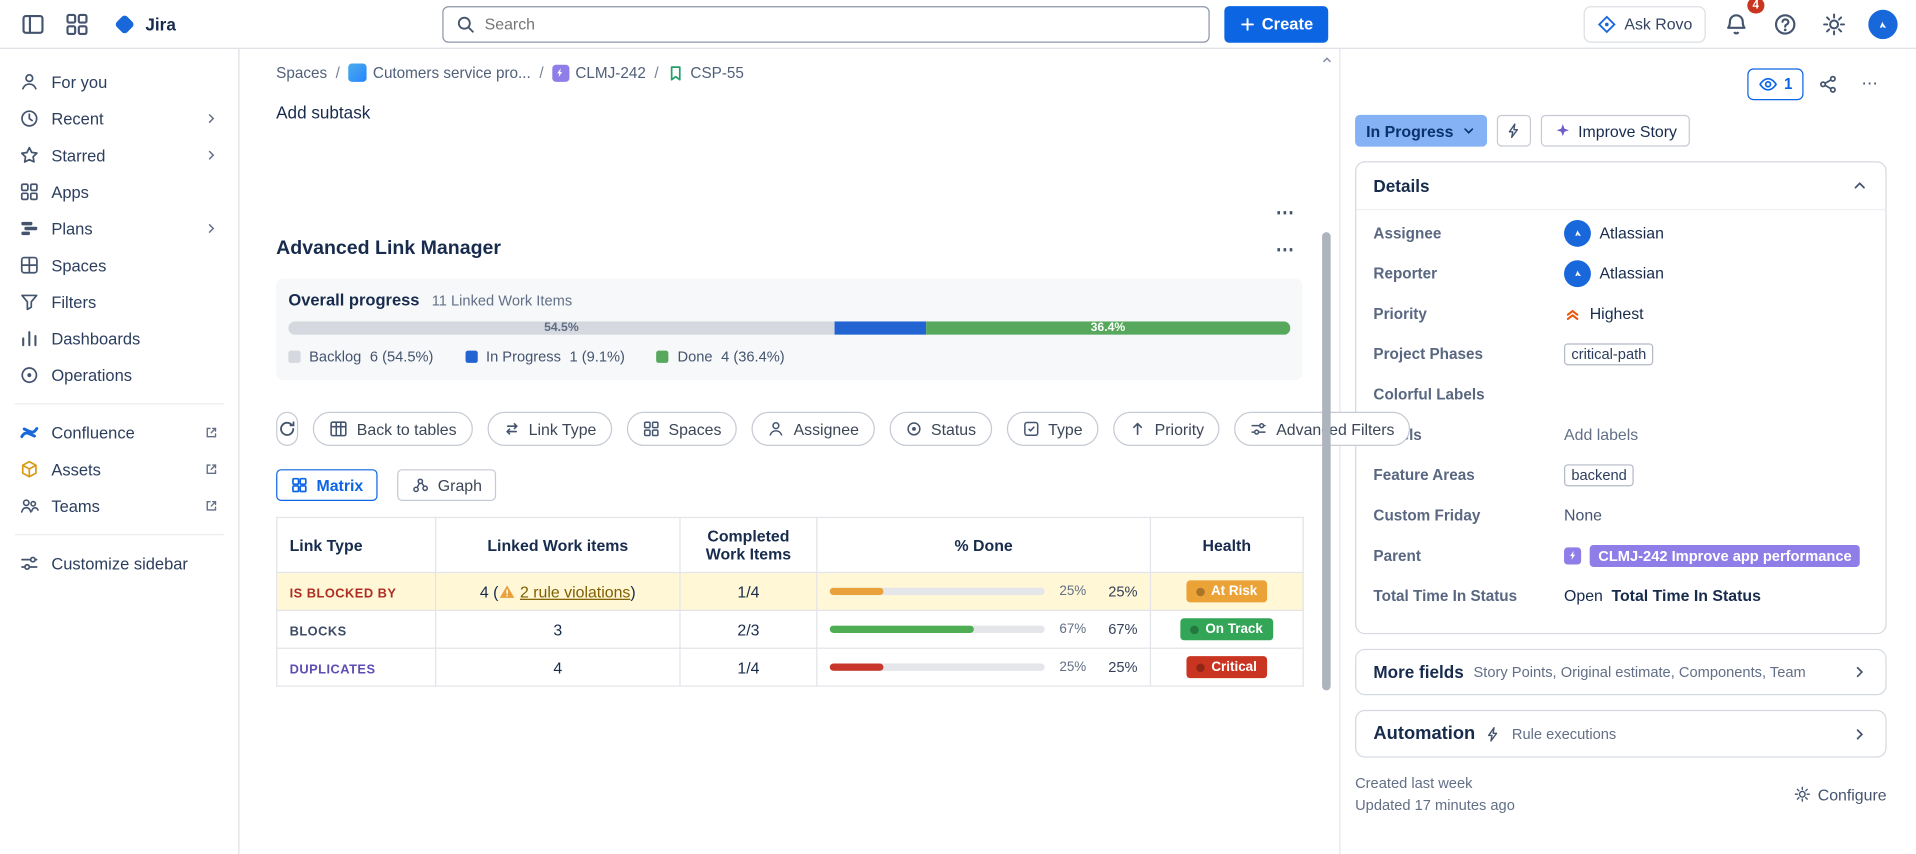  What do you see at coordinates (299, 485) in the screenshot?
I see `matrix-grid-icon` at bounding box center [299, 485].